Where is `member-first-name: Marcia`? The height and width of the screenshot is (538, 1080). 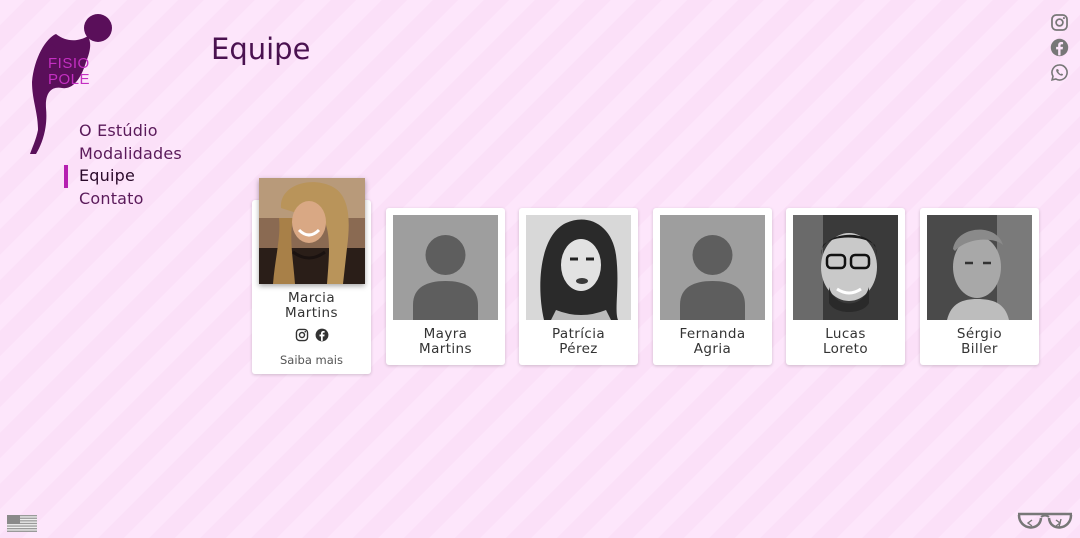
member-first-name: Marcia is located at coordinates (311, 298).